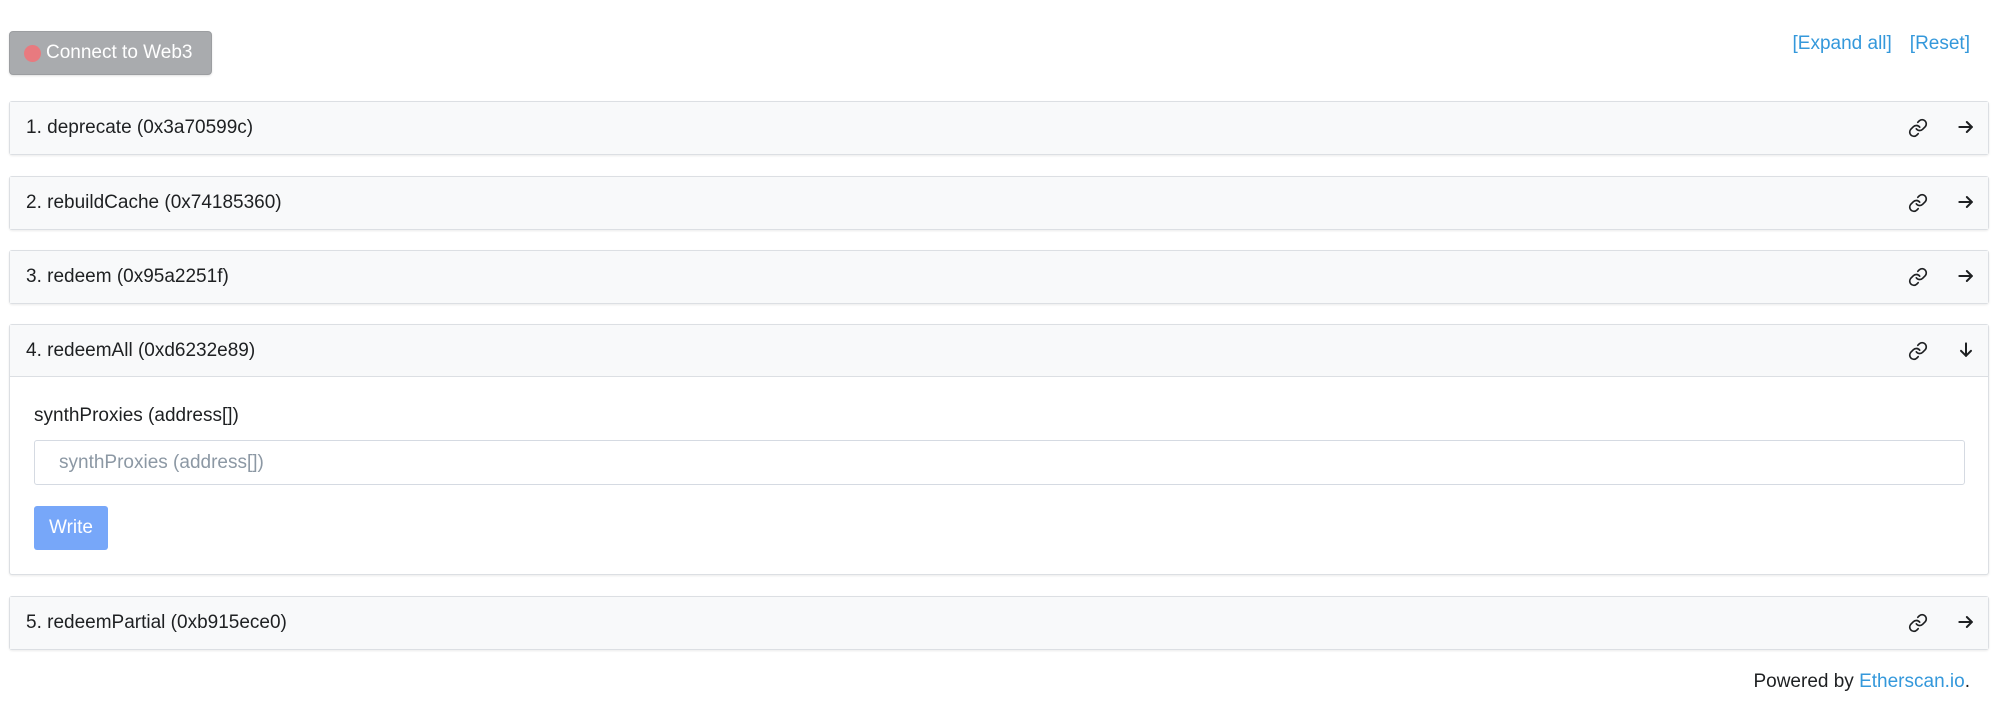 Image resolution: width=2000 pixels, height=720 pixels. What do you see at coordinates (1940, 44) in the screenshot?
I see `reset-link: [Reset]` at bounding box center [1940, 44].